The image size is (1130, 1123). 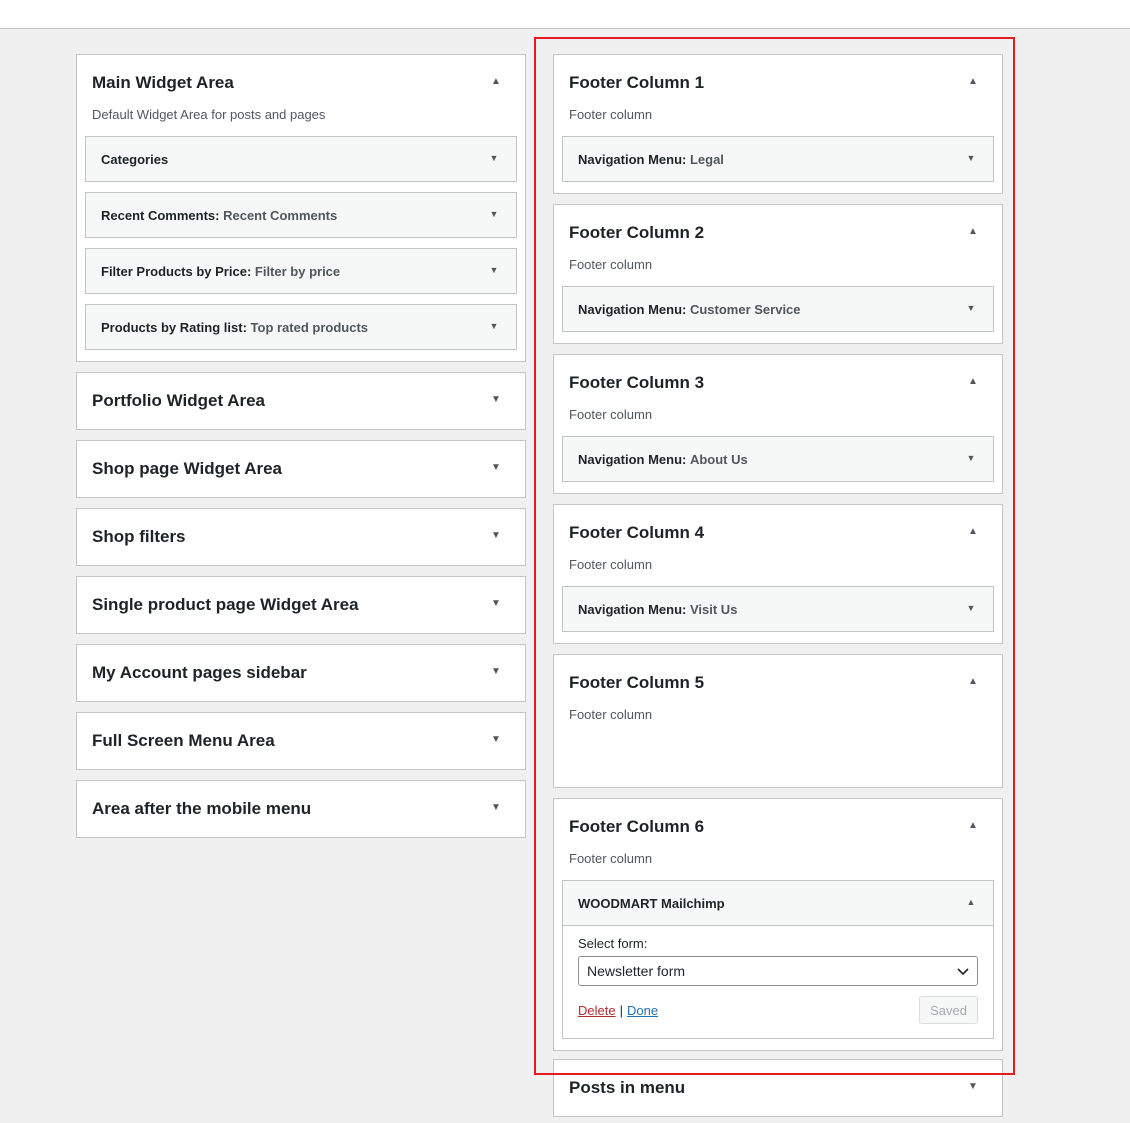 I want to click on sidebar-portfolio: Portfolio Widget Area ▼, so click(x=301, y=401).